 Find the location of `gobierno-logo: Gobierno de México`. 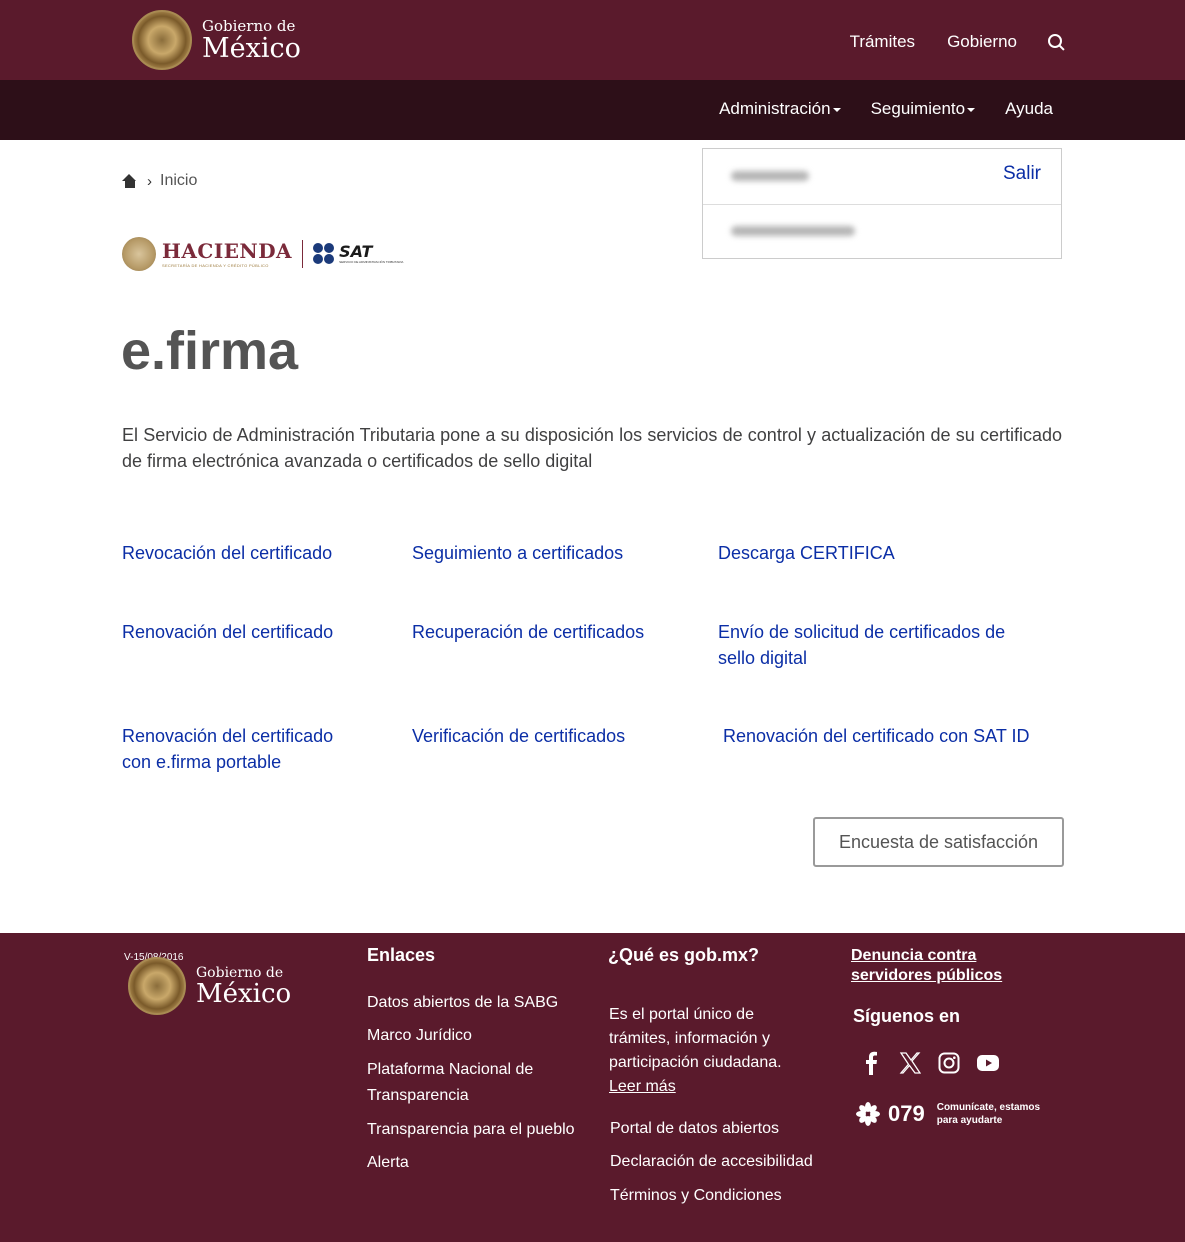

gobierno-logo: Gobierno de México is located at coordinates (216, 40).